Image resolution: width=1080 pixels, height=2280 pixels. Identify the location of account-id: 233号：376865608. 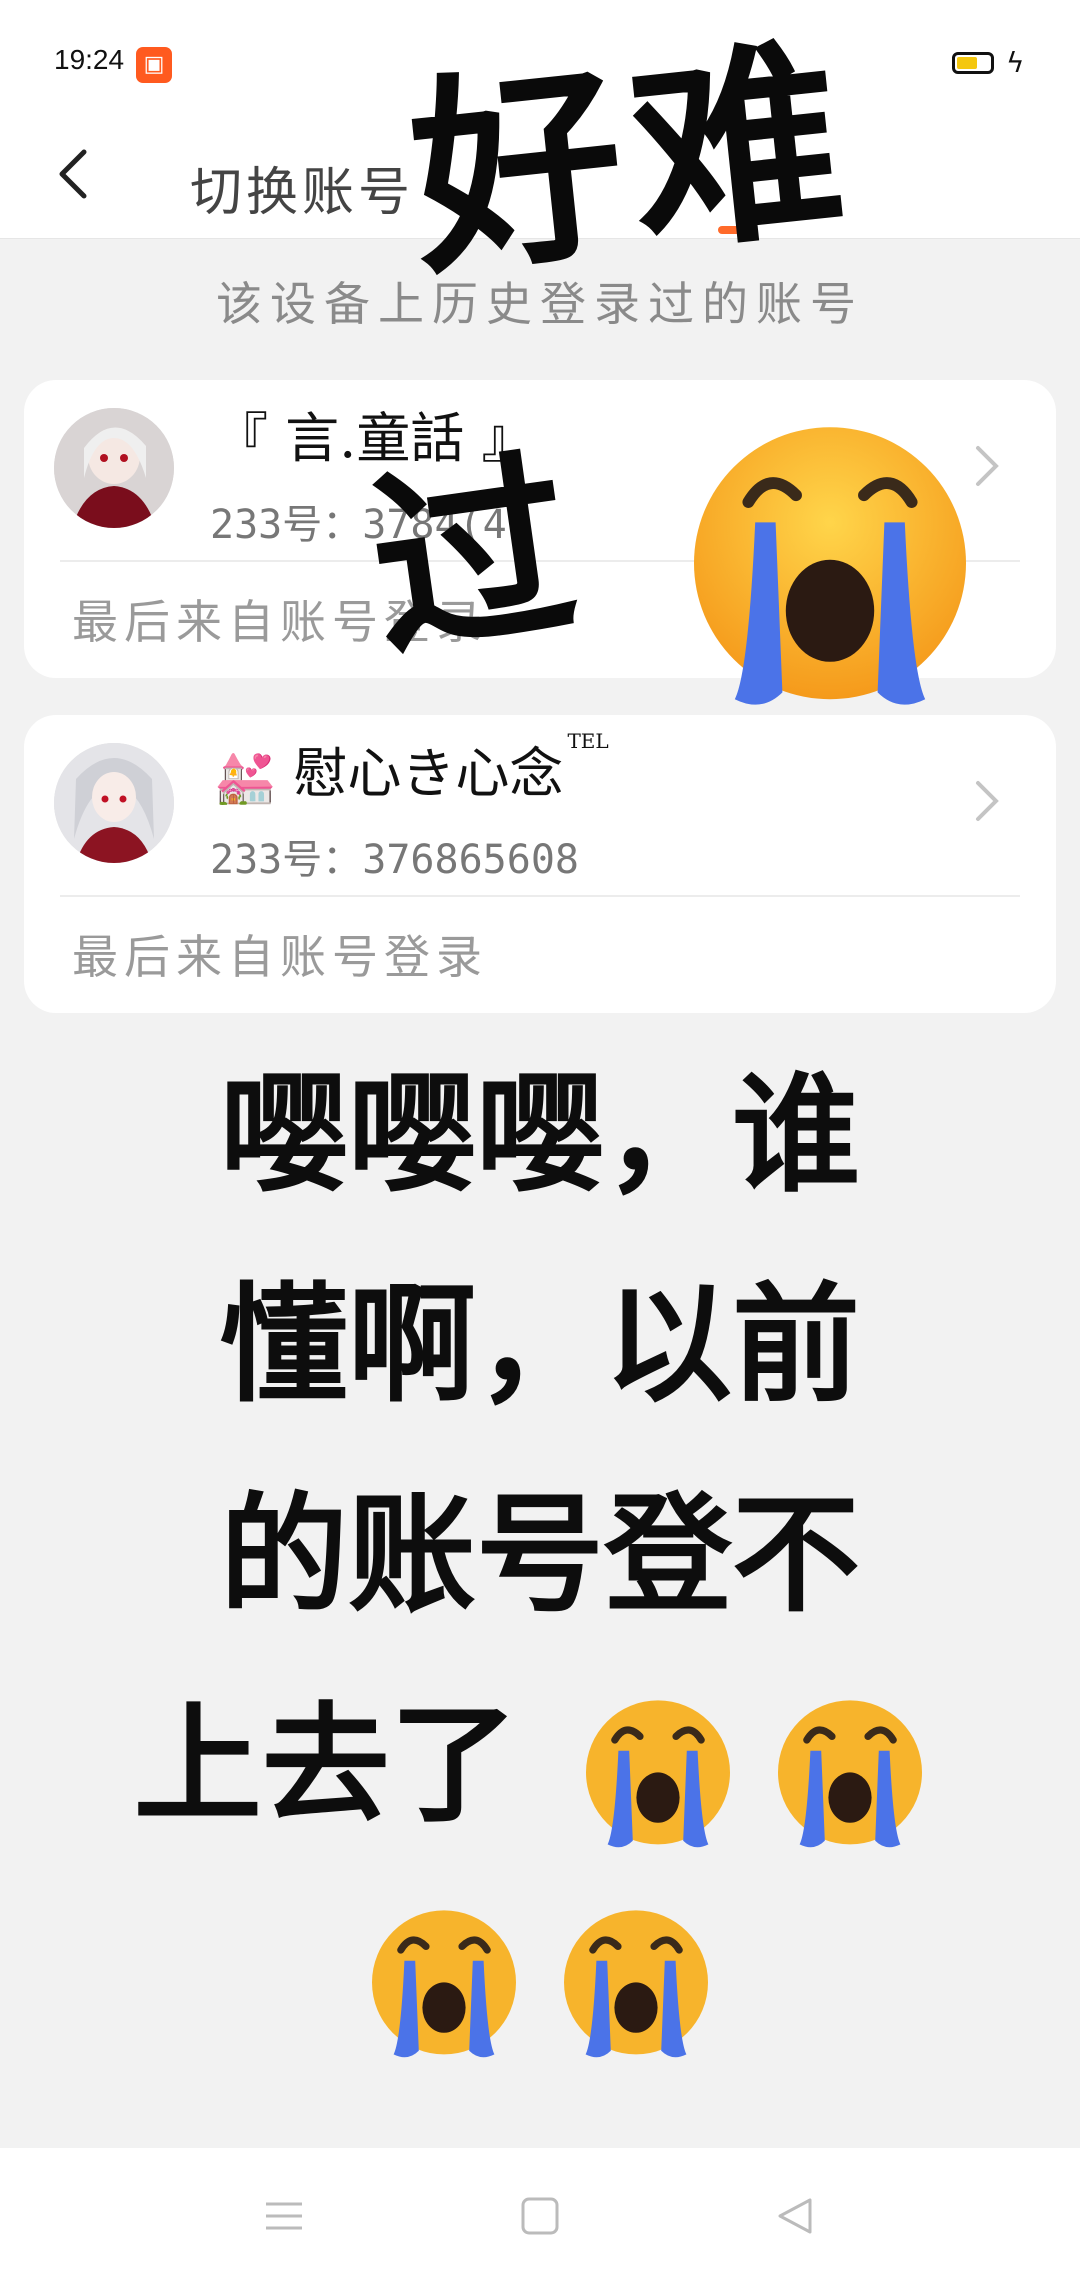
(394, 860).